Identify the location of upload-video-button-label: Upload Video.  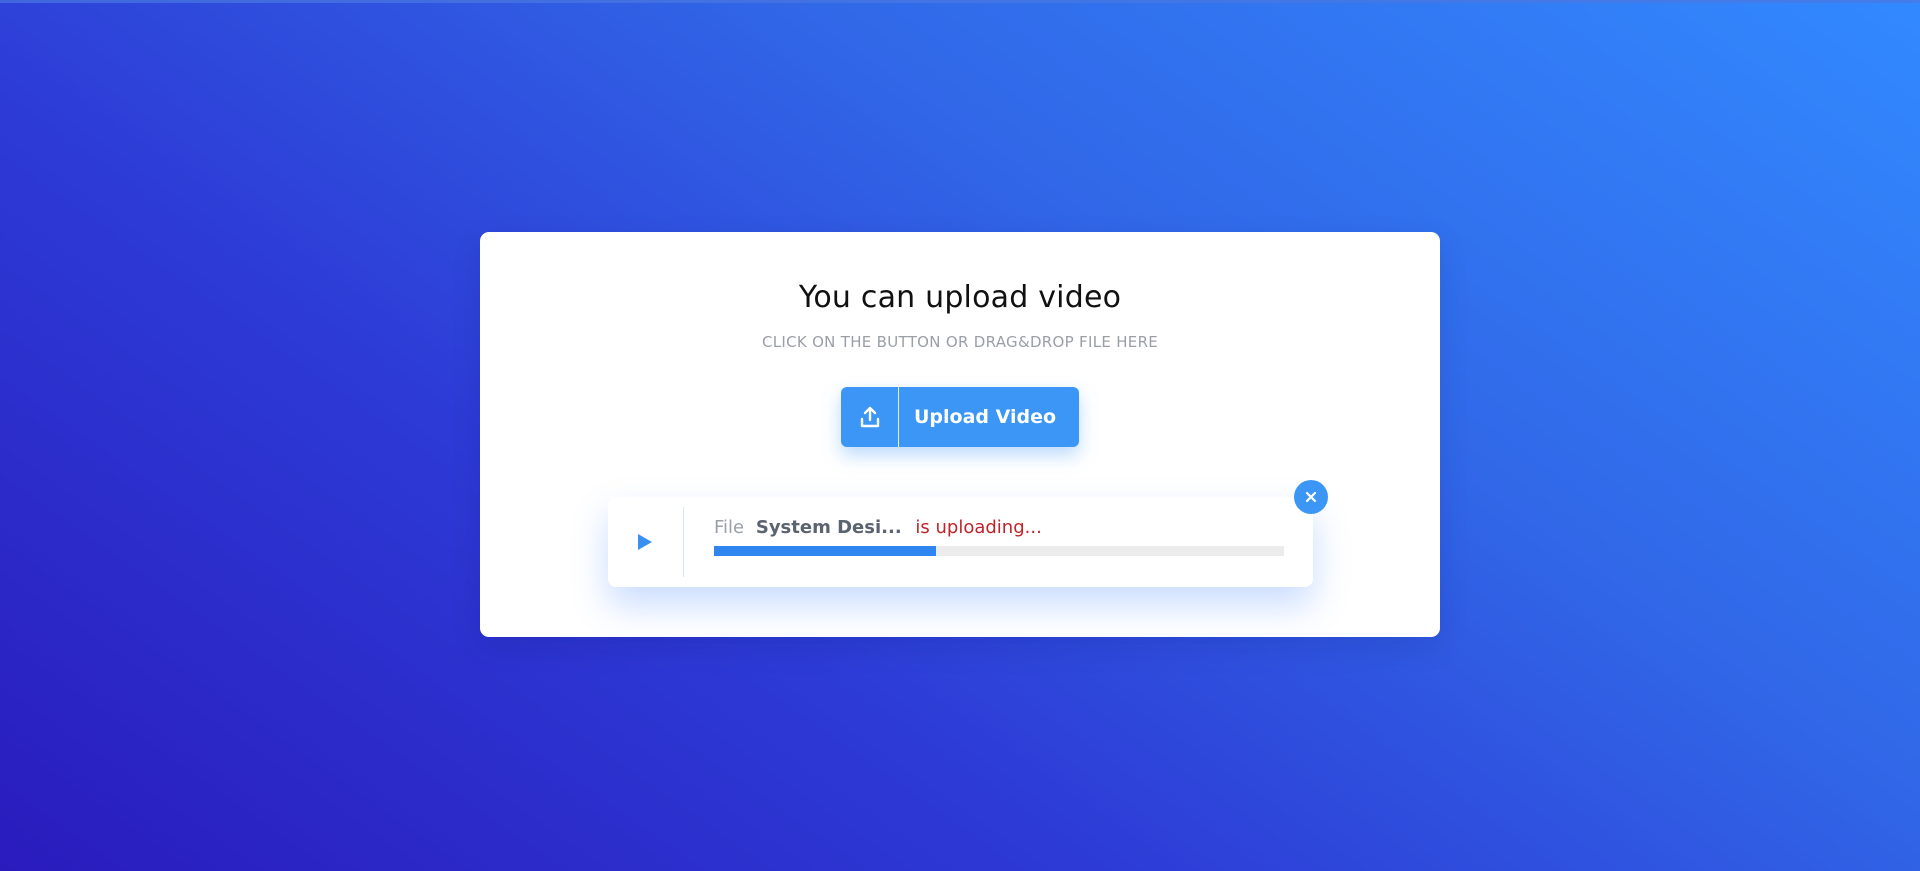
(985, 417).